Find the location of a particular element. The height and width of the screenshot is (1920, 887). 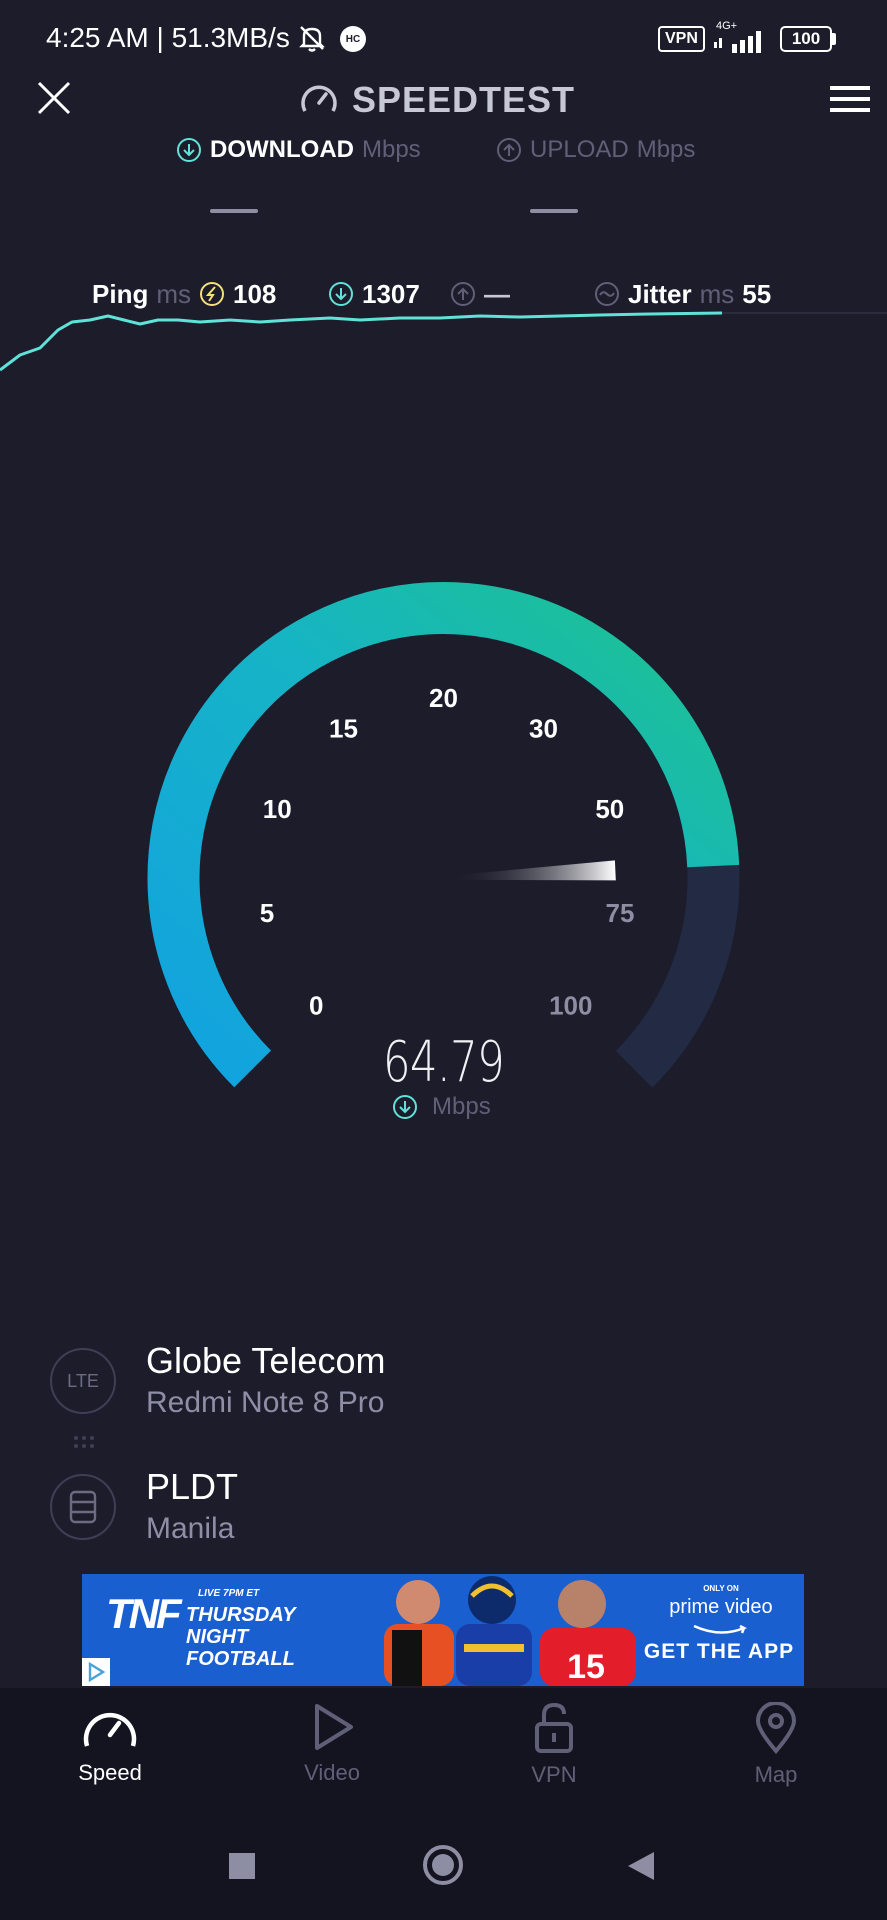

current-speed-value: 64.79 is located at coordinates (443, 1062).